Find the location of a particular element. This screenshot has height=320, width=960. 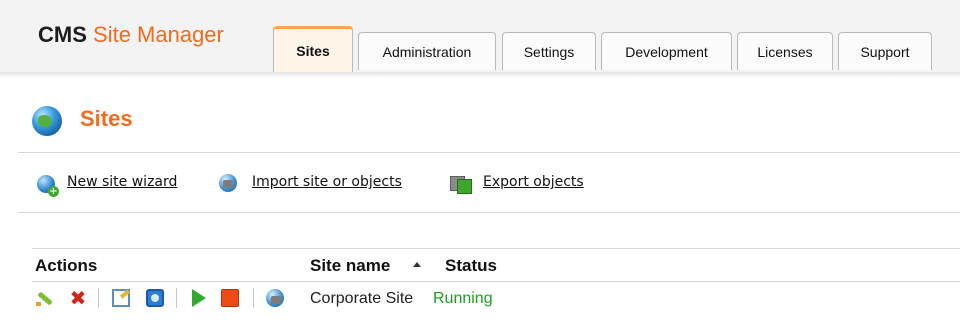

actions-divider is located at coordinates (489, 212).